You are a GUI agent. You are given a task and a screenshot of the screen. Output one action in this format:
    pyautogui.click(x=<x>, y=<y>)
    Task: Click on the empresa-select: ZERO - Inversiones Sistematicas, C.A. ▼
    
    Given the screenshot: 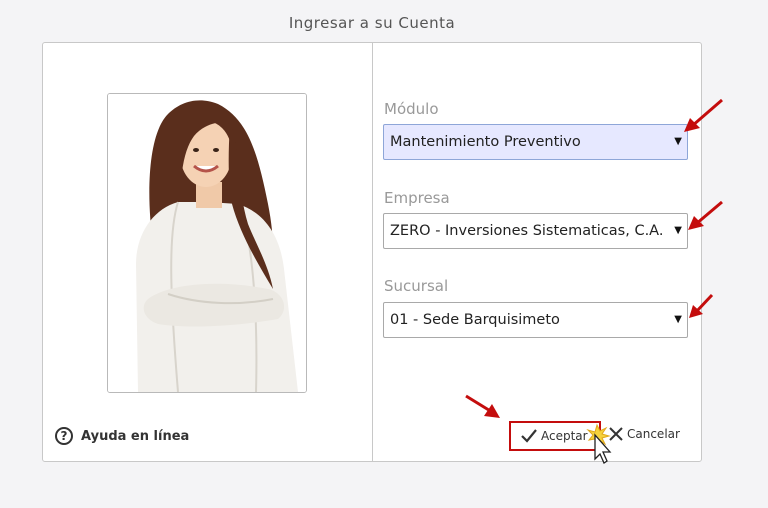 What is the action you would take?
    pyautogui.click(x=535, y=231)
    